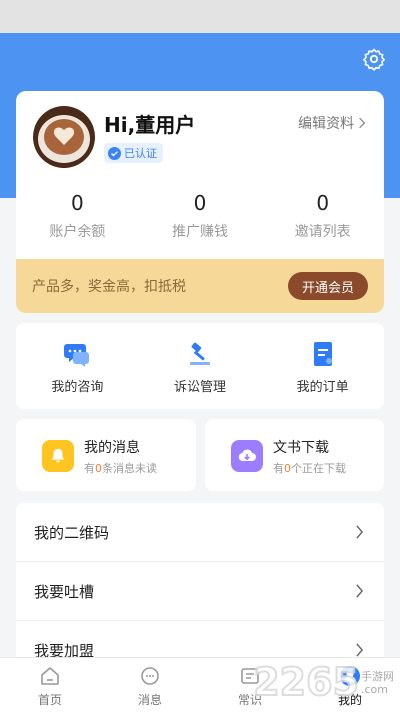  I want to click on tab-home: 首页, so click(50, 685).